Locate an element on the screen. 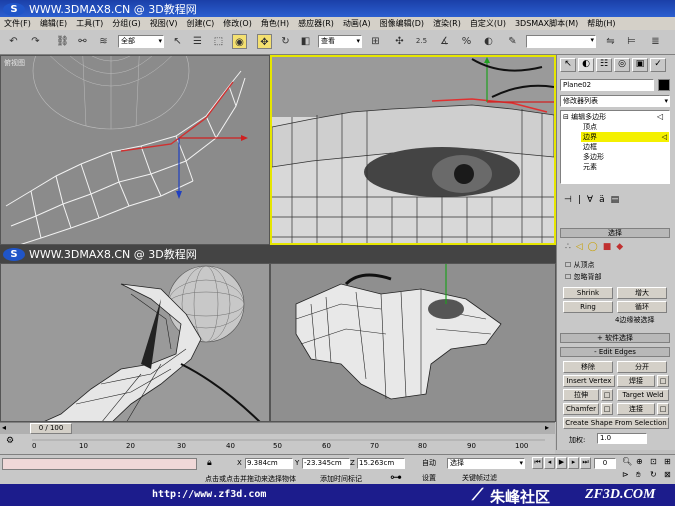 This screenshot has height=506, width=675. connect-settings-button: □ is located at coordinates (663, 409).